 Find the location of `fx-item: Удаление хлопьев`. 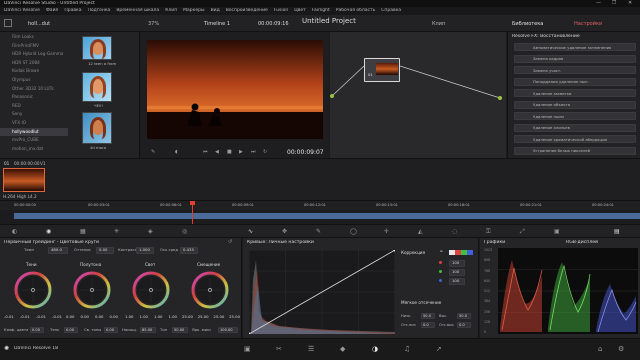

fx-item: Удаление хлопьев is located at coordinates (575, 127).